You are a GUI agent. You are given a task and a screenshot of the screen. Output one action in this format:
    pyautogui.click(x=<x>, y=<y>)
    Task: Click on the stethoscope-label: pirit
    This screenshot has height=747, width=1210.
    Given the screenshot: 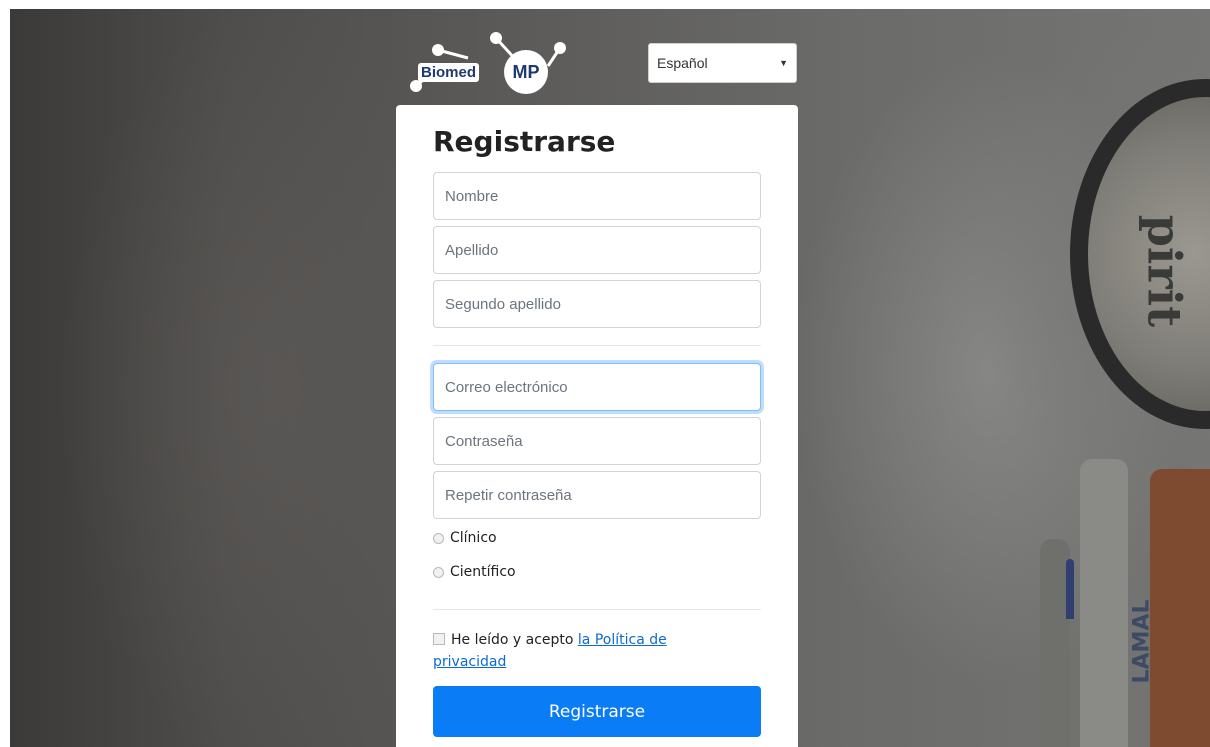 What is the action you would take?
    pyautogui.click(x=1164, y=271)
    